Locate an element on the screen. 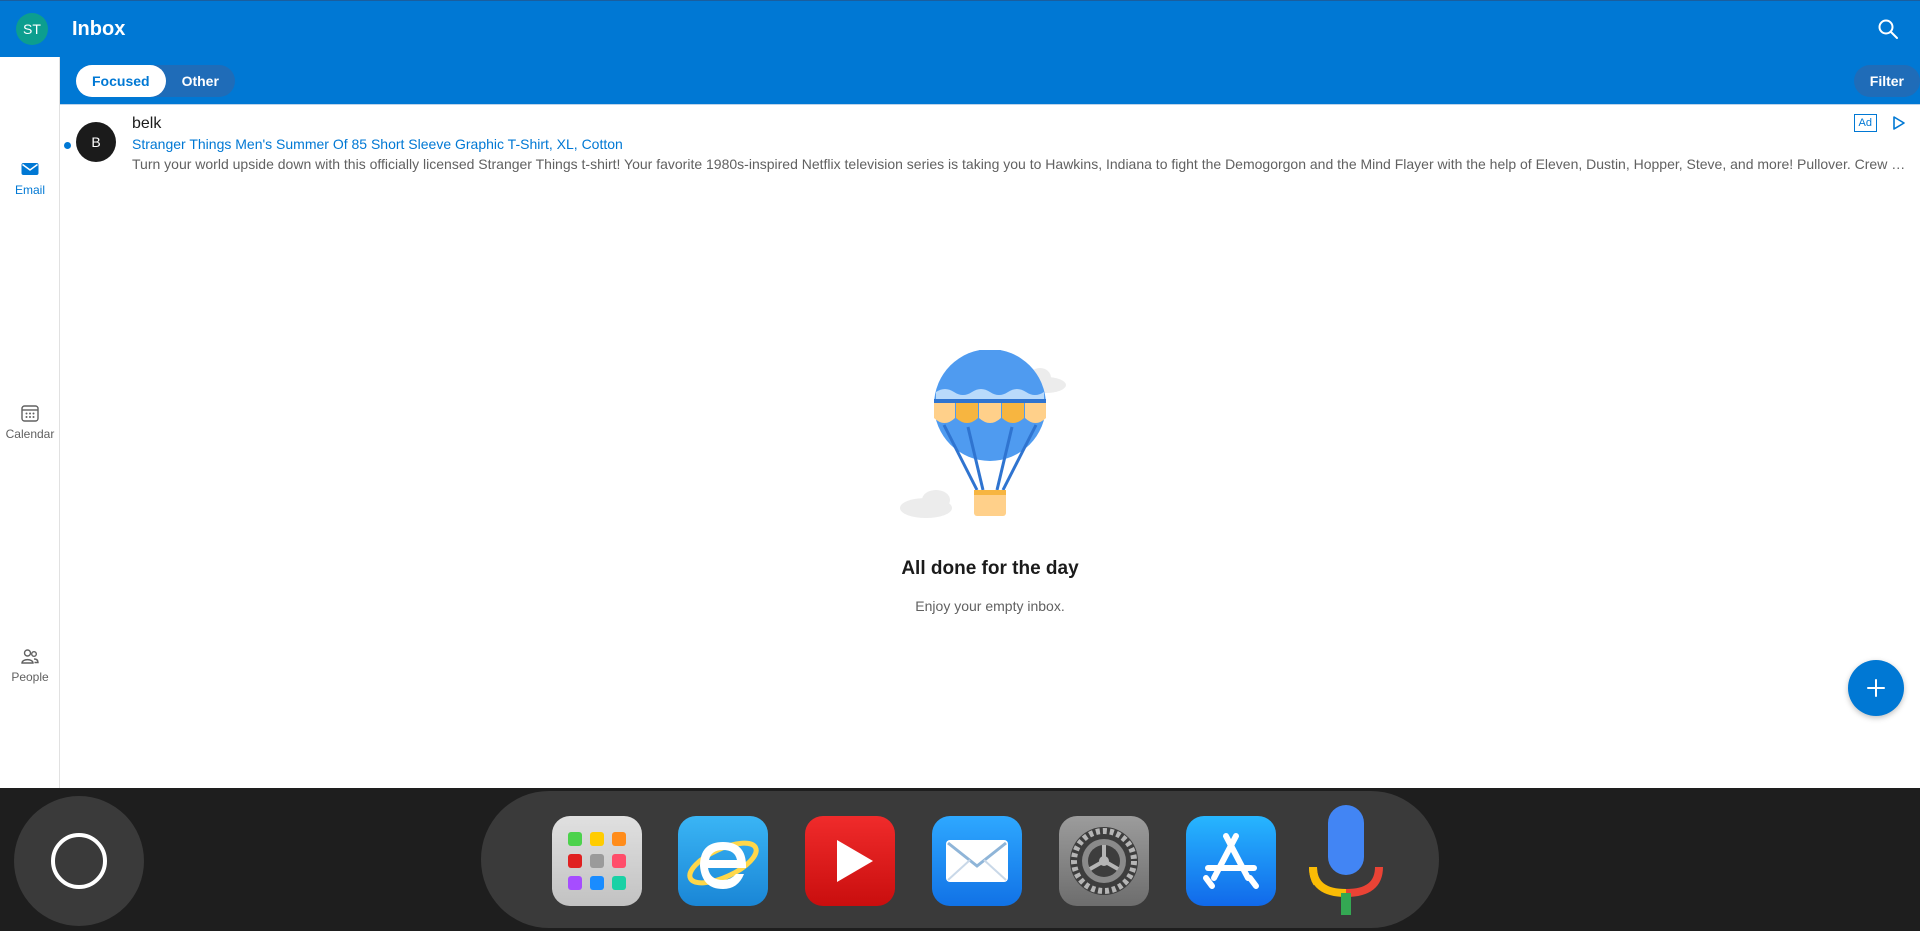 This screenshot has height=931, width=1920. inbox-toolbar: Focused Other Filter is located at coordinates (990, 81).